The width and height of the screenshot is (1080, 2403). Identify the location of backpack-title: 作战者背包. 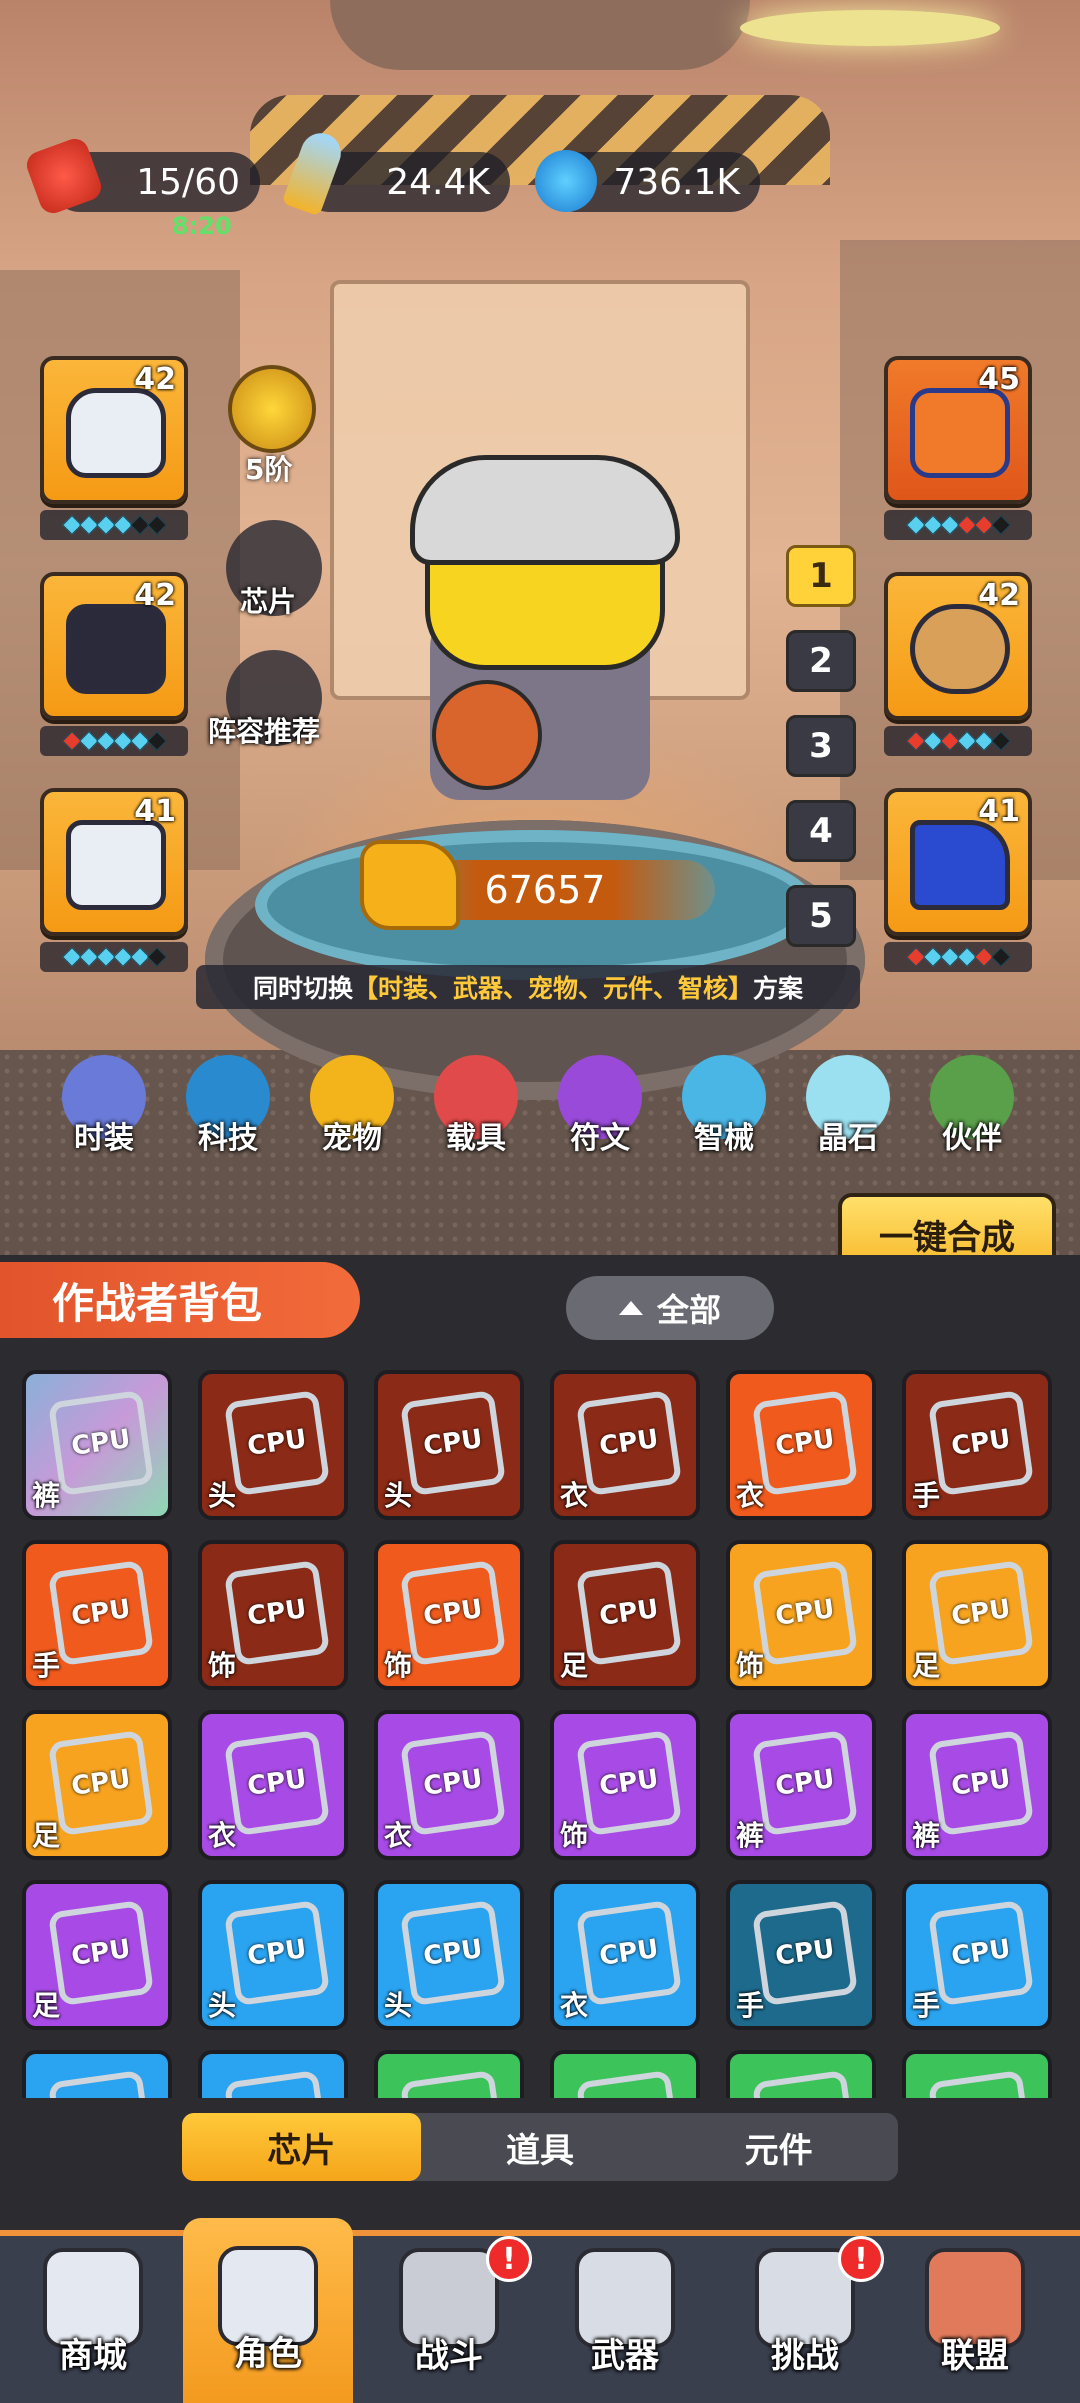
(157, 1303).